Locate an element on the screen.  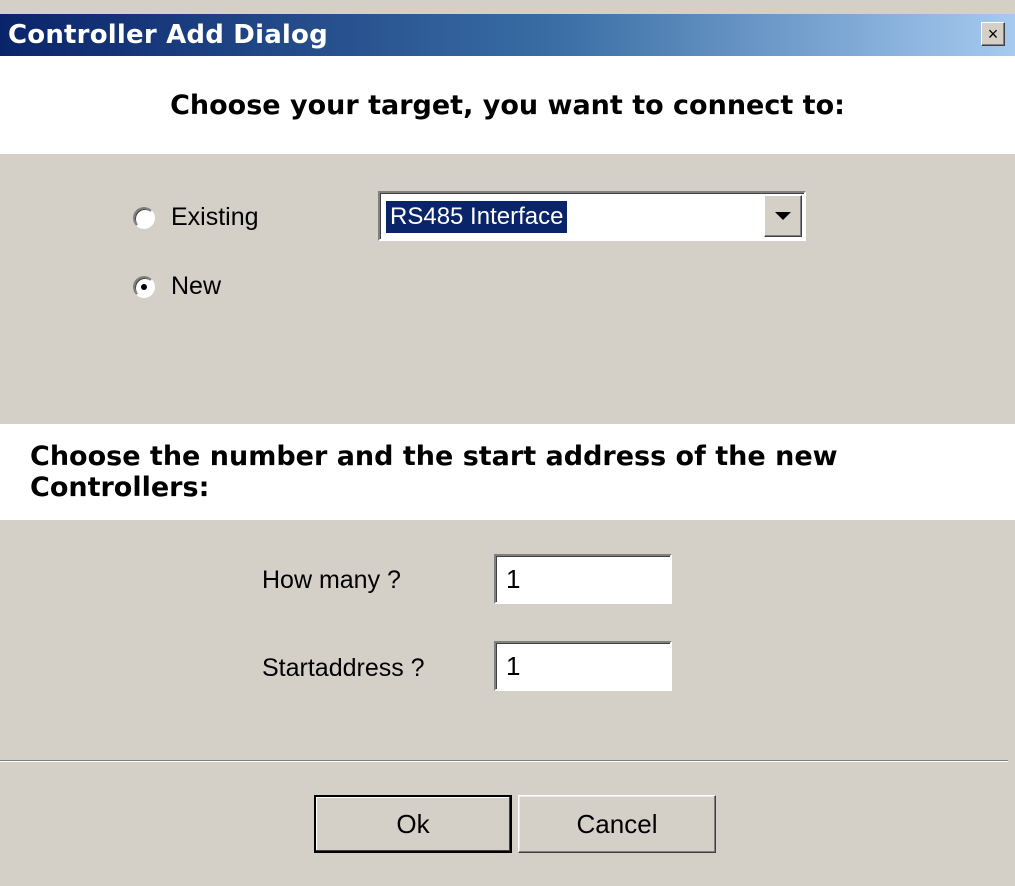
radio-existing-label: Existing is located at coordinates (215, 217).